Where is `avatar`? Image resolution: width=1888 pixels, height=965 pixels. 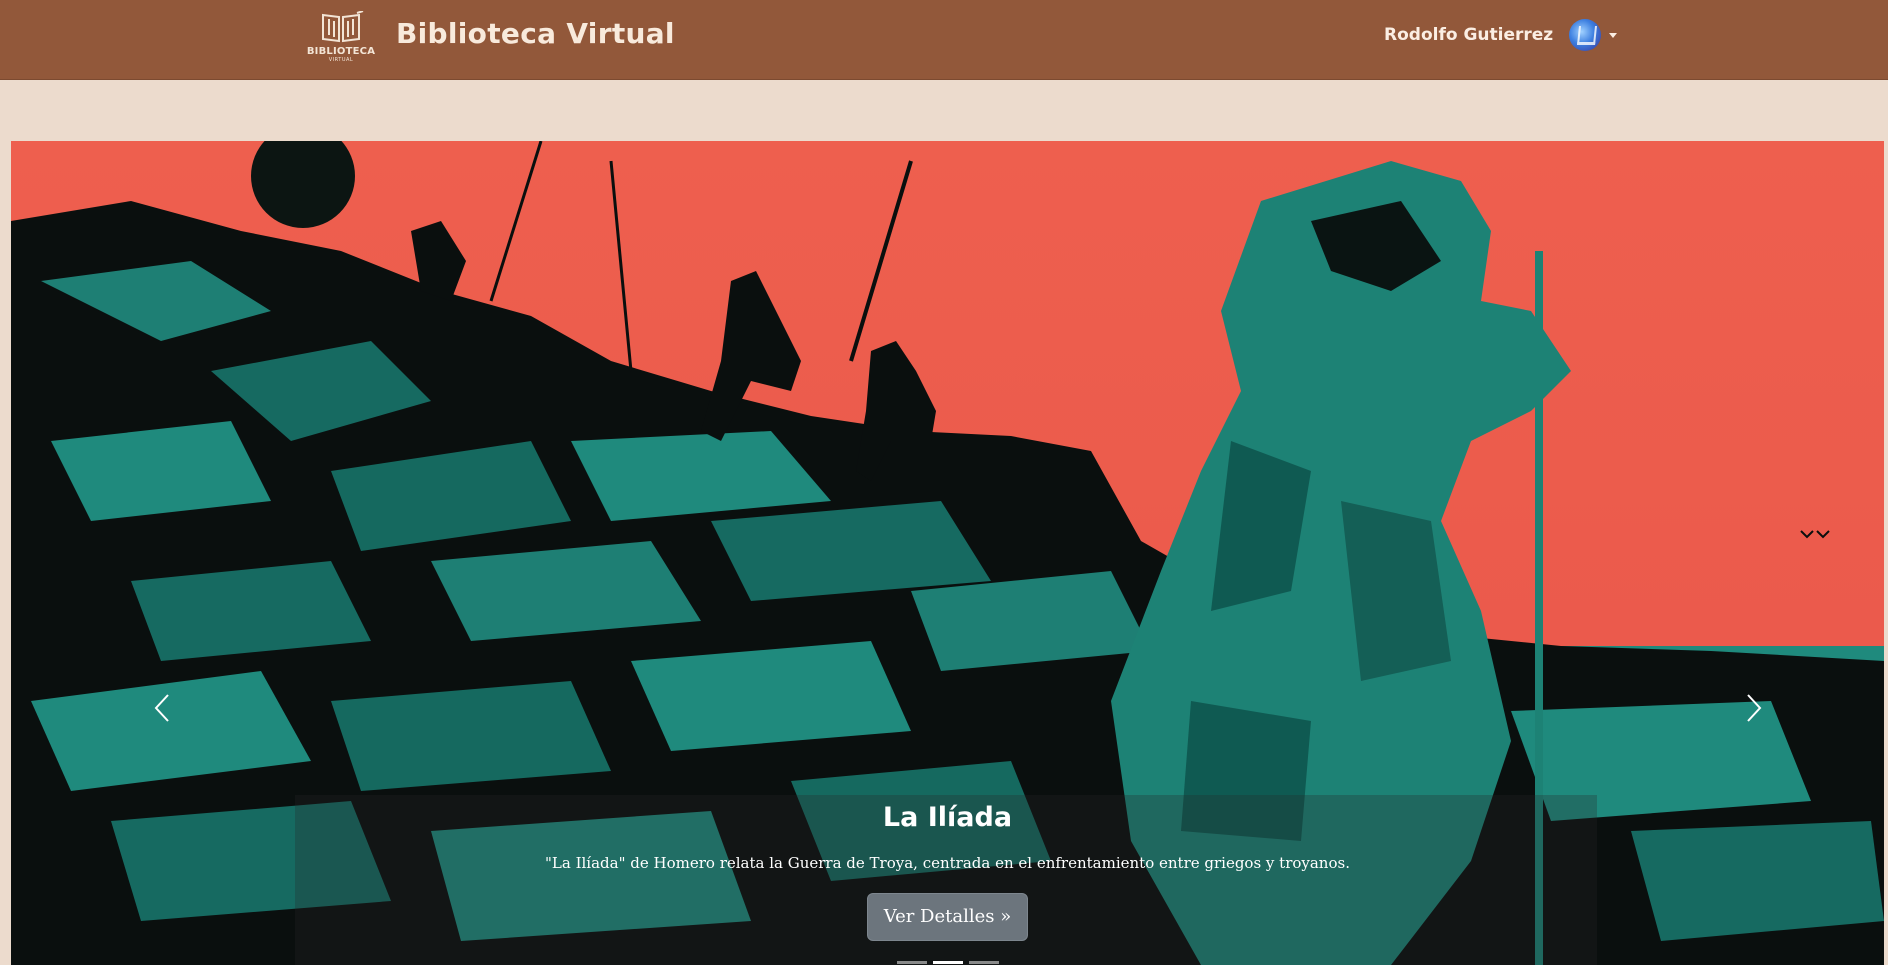
avatar is located at coordinates (1585, 35).